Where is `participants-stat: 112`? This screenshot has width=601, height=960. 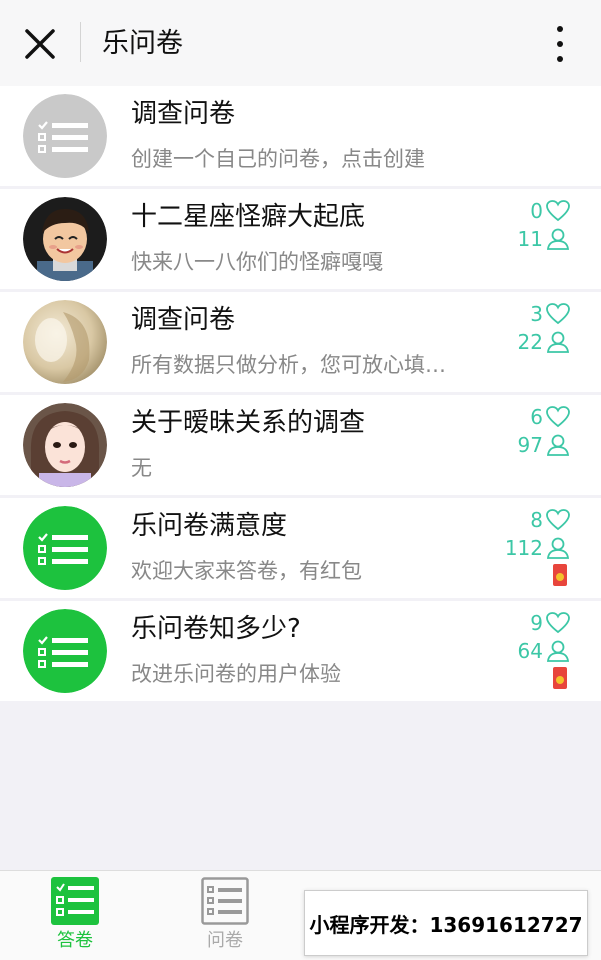 participants-stat: 112 is located at coordinates (538, 548).